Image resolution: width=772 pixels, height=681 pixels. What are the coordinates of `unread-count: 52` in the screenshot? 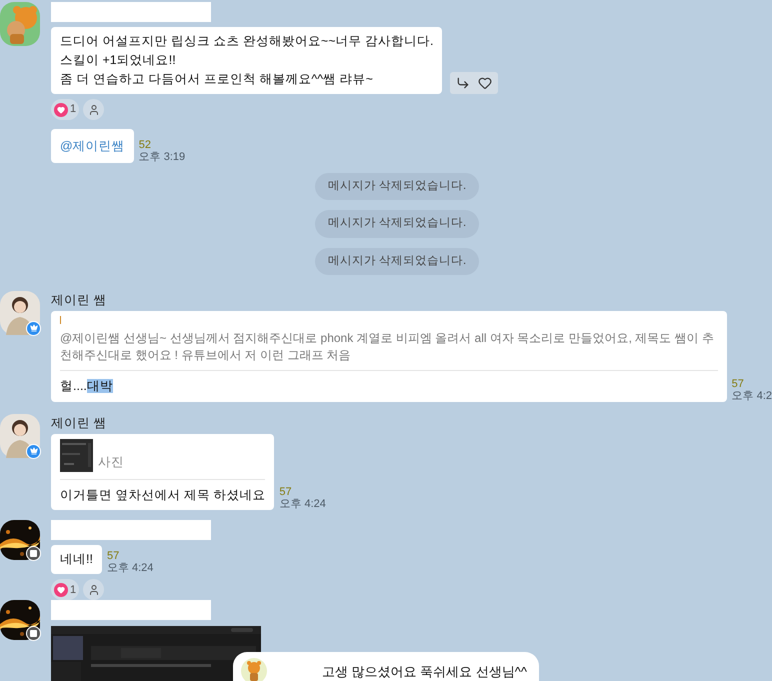 It's located at (145, 145).